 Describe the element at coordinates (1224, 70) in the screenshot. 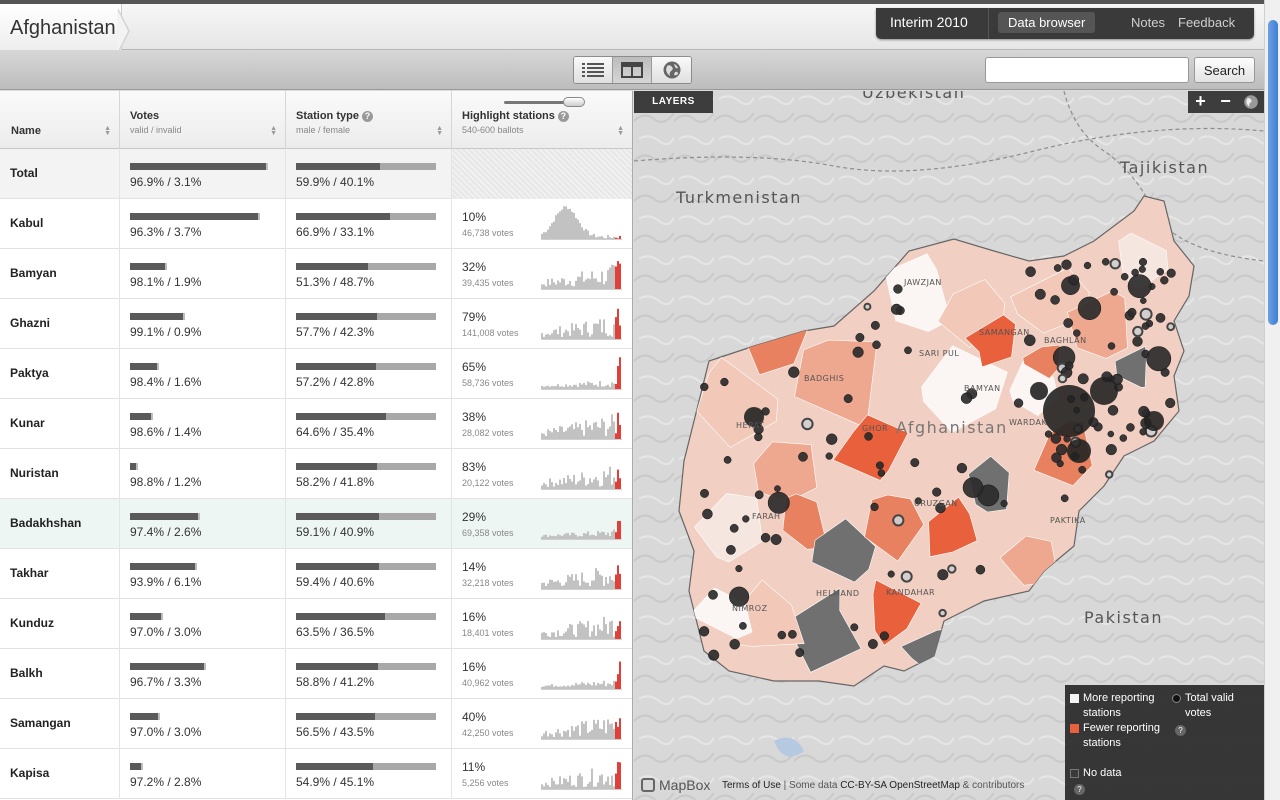

I see `search-button: Search` at that location.